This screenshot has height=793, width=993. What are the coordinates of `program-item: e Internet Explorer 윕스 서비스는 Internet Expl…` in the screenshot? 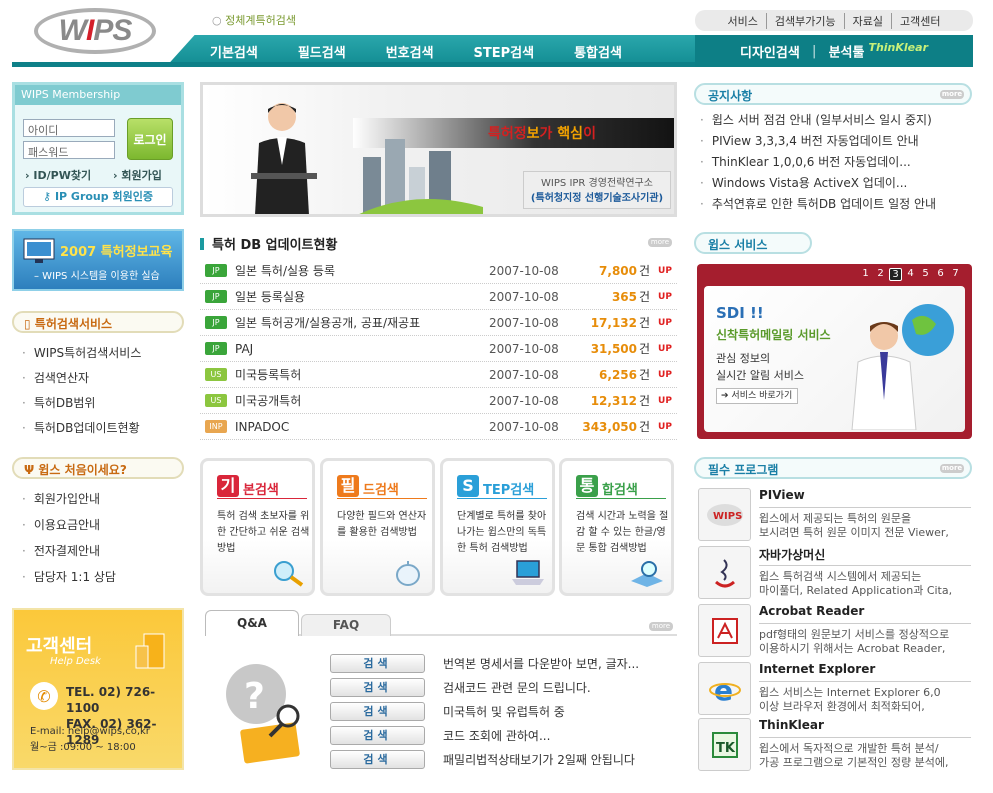 It's located at (835, 689).